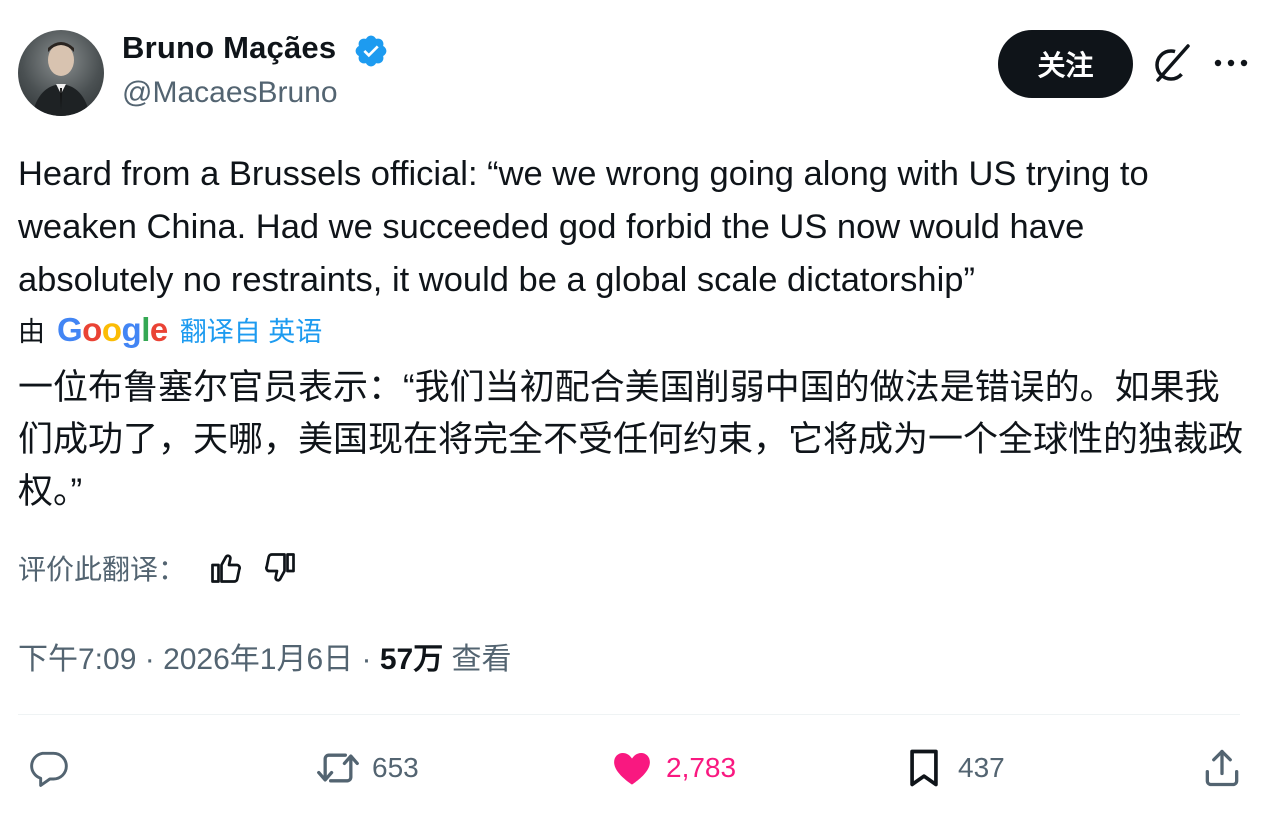 This screenshot has height=820, width=1262. I want to click on share-icon, so click(1222, 768).